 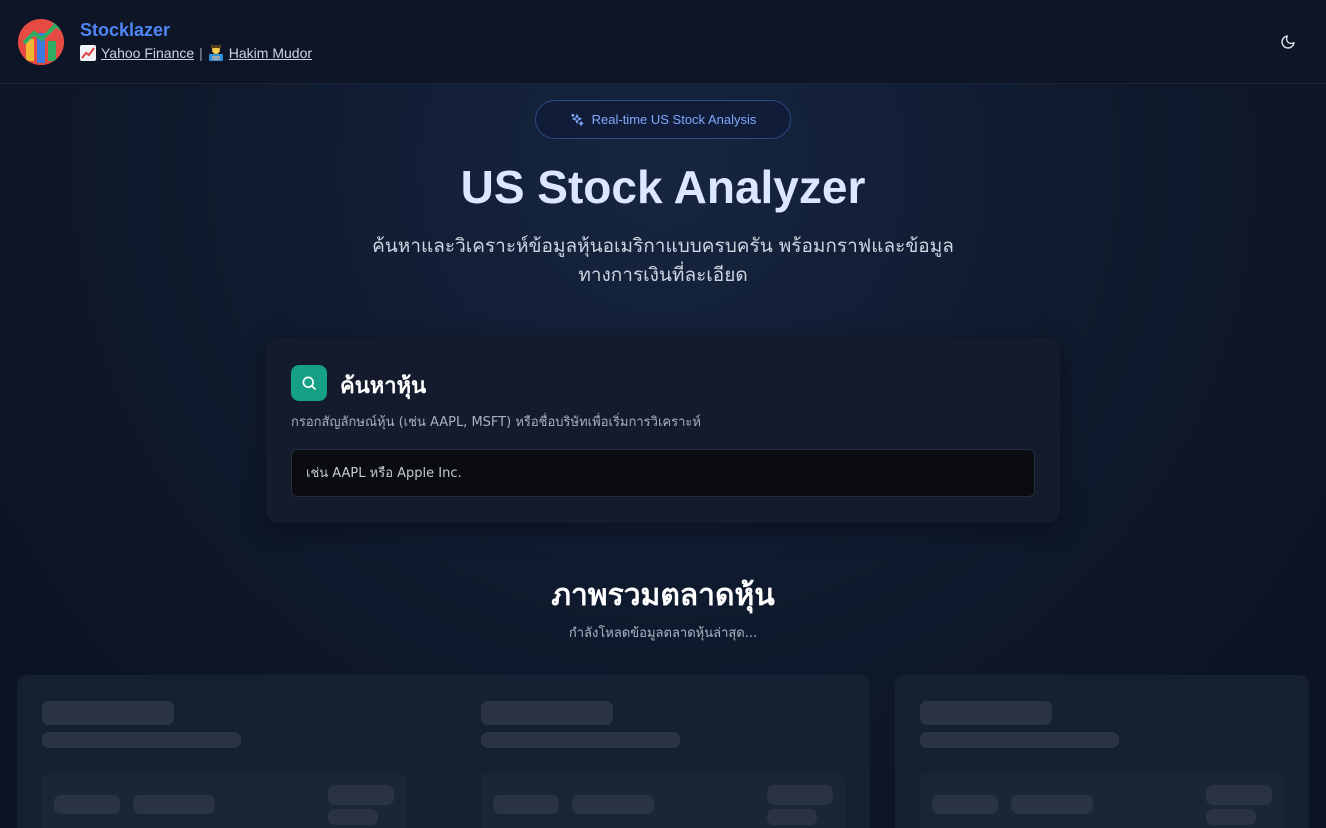 What do you see at coordinates (383, 386) in the screenshot?
I see `search-title: ค้นหาหุ้น` at bounding box center [383, 386].